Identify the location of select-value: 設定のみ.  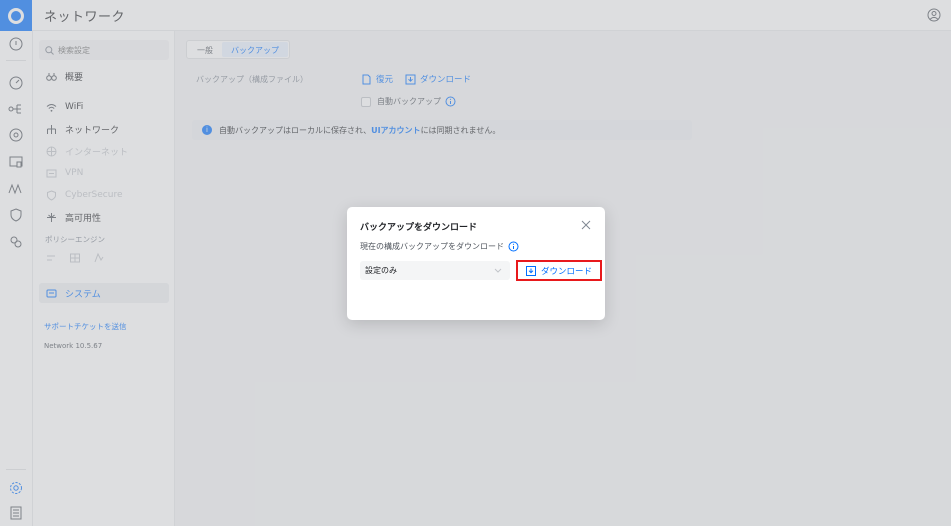
(381, 270).